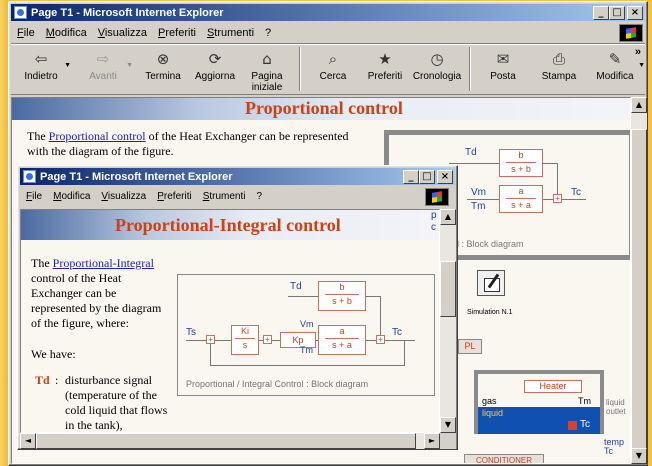 Image resolution: width=652 pixels, height=466 pixels. Describe the element at coordinates (437, 58) in the screenshot. I see `history-icon: ◷` at that location.